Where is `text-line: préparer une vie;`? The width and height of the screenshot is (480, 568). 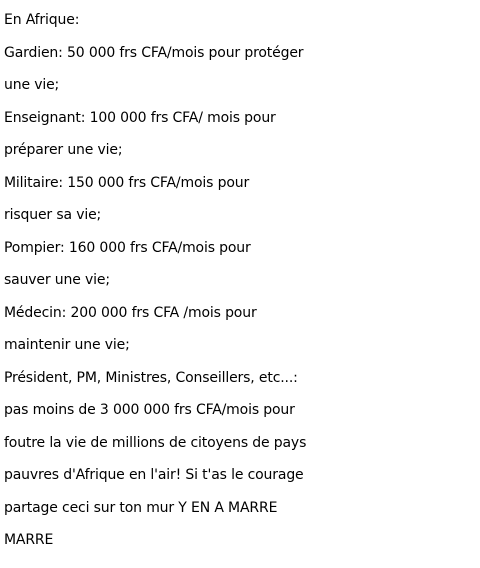 text-line: préparer une vie; is located at coordinates (63, 150).